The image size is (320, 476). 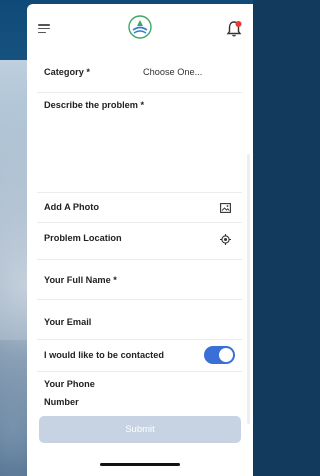 What do you see at coordinates (225, 208) in the screenshot?
I see `image-icon` at bounding box center [225, 208].